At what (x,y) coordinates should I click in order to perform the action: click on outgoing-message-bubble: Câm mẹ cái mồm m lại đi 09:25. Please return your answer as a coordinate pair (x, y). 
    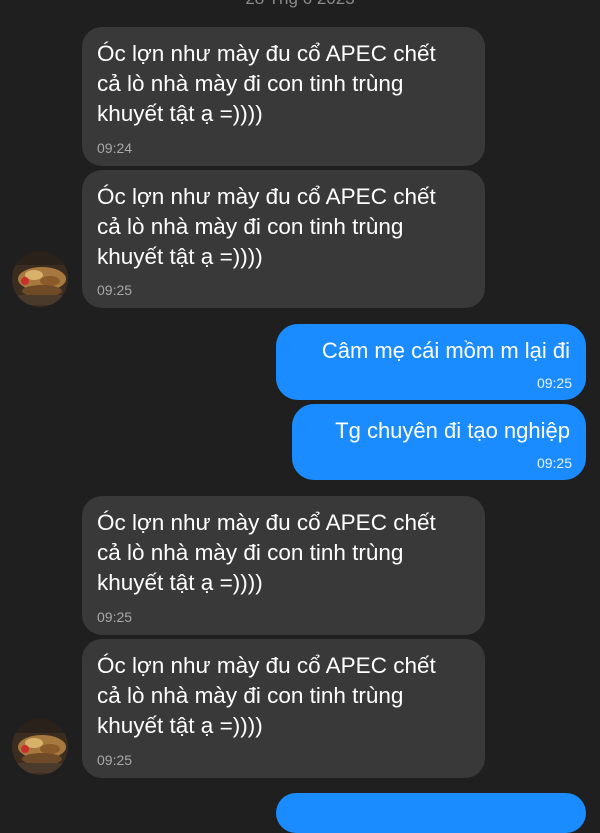
    Looking at the image, I should click on (431, 362).